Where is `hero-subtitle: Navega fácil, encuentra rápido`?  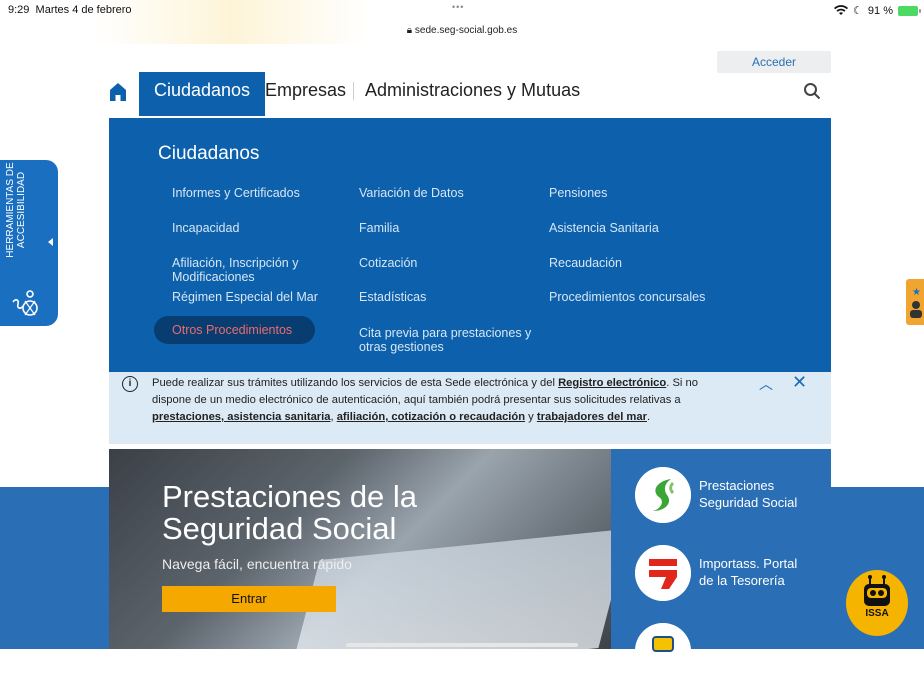 hero-subtitle: Navega fácil, encuentra rápido is located at coordinates (257, 564).